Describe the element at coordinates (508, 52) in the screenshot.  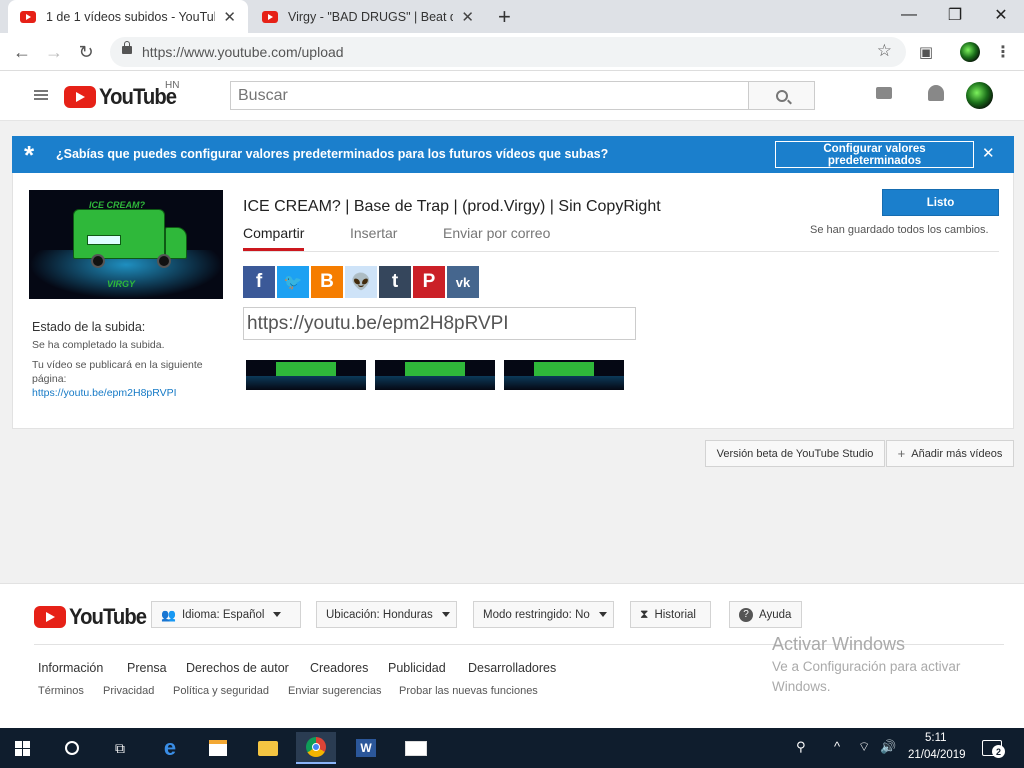
I see `address-bar: https://www.youtube.com/upload ☆` at that location.